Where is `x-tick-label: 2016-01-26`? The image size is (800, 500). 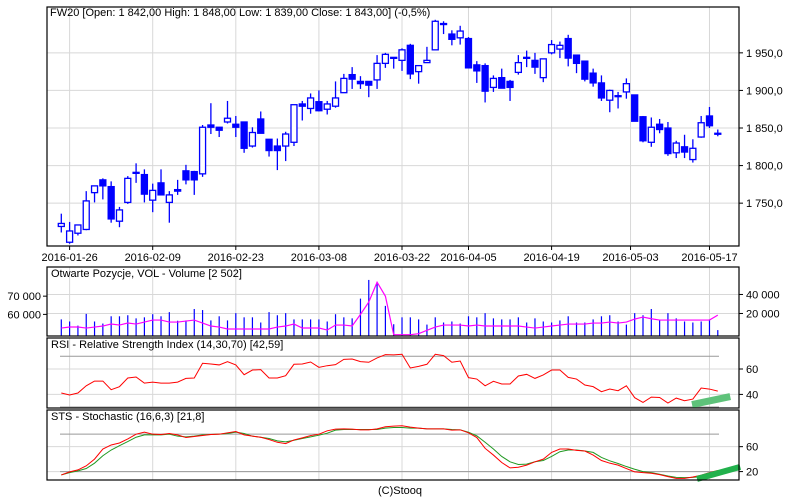
x-tick-label: 2016-01-26 is located at coordinates (69, 258).